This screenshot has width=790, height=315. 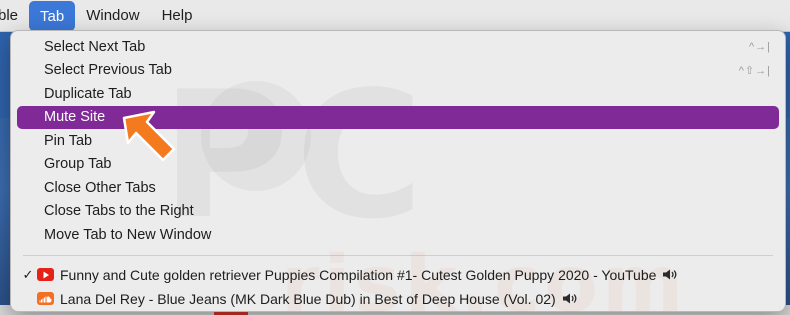 I want to click on menu-item-close-other-tabs: Close Other Tabs, so click(x=398, y=188).